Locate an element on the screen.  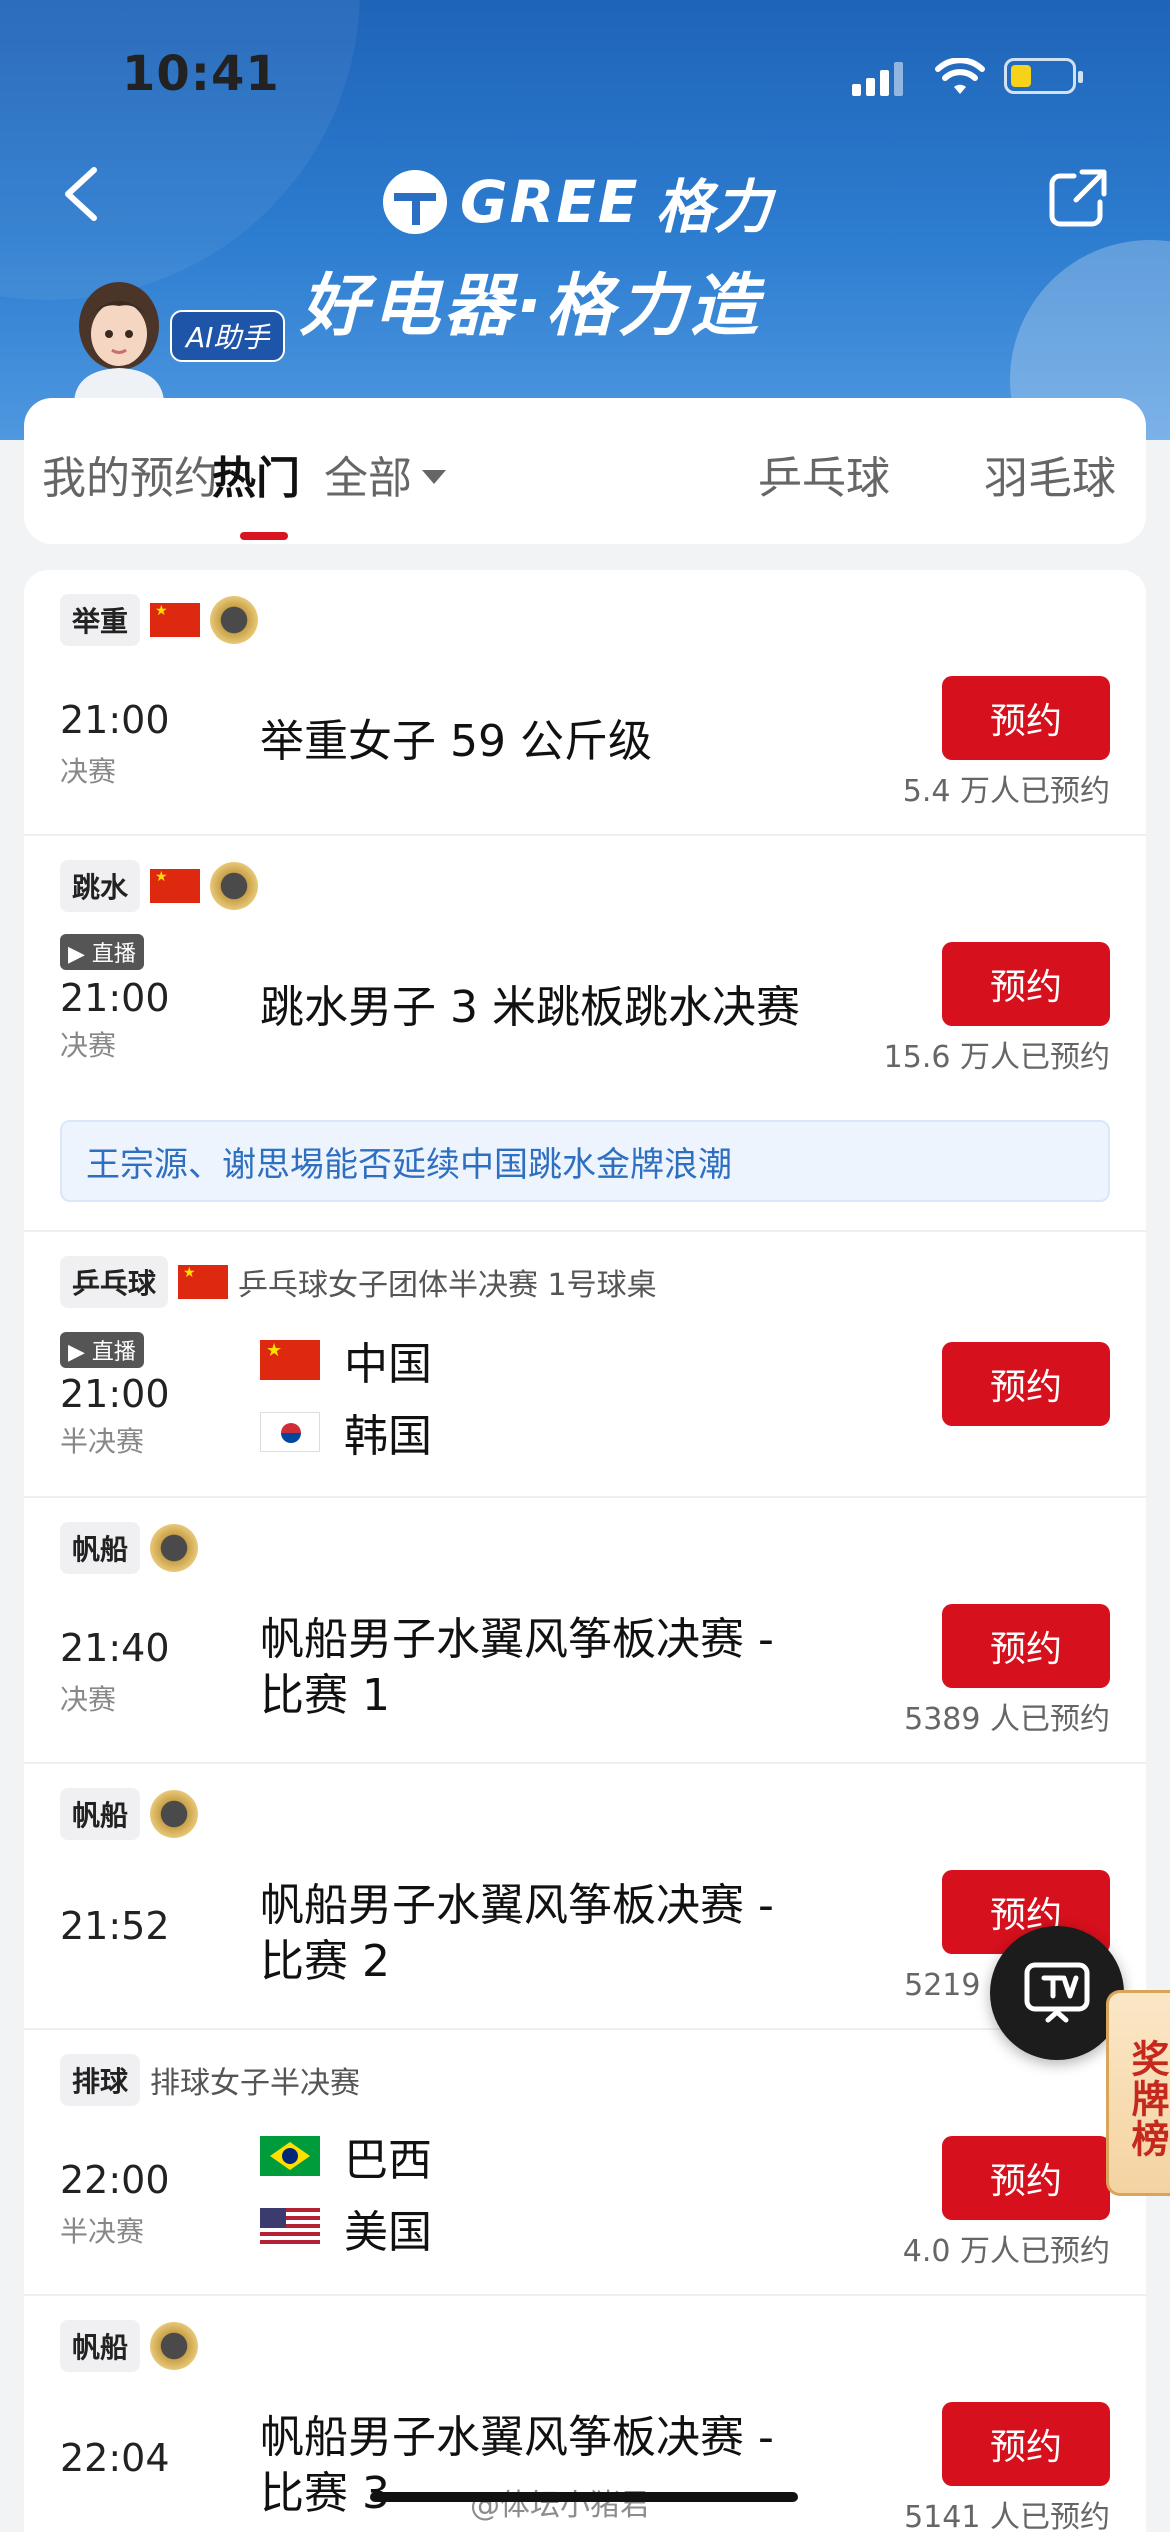
tab-my-reservations: 我的预约 is located at coordinates (130, 474).